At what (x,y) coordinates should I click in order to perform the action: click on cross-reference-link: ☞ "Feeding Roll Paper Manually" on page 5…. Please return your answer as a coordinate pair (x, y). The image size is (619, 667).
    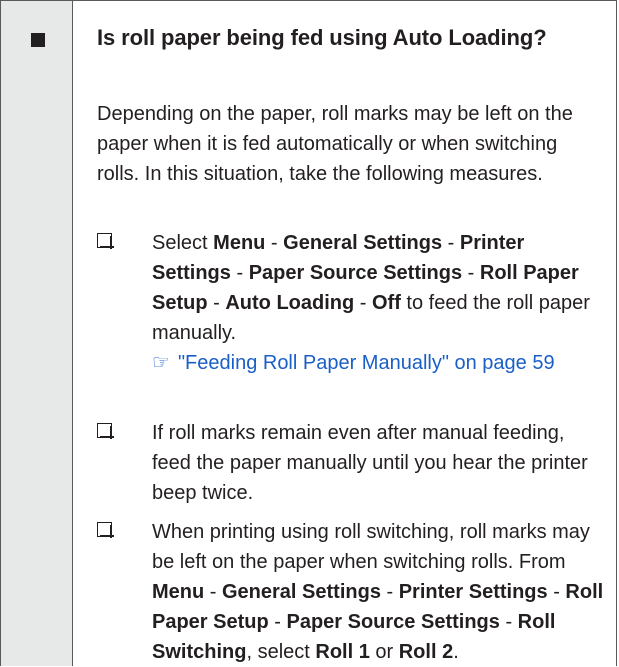
    Looking at the image, I should click on (353, 363).